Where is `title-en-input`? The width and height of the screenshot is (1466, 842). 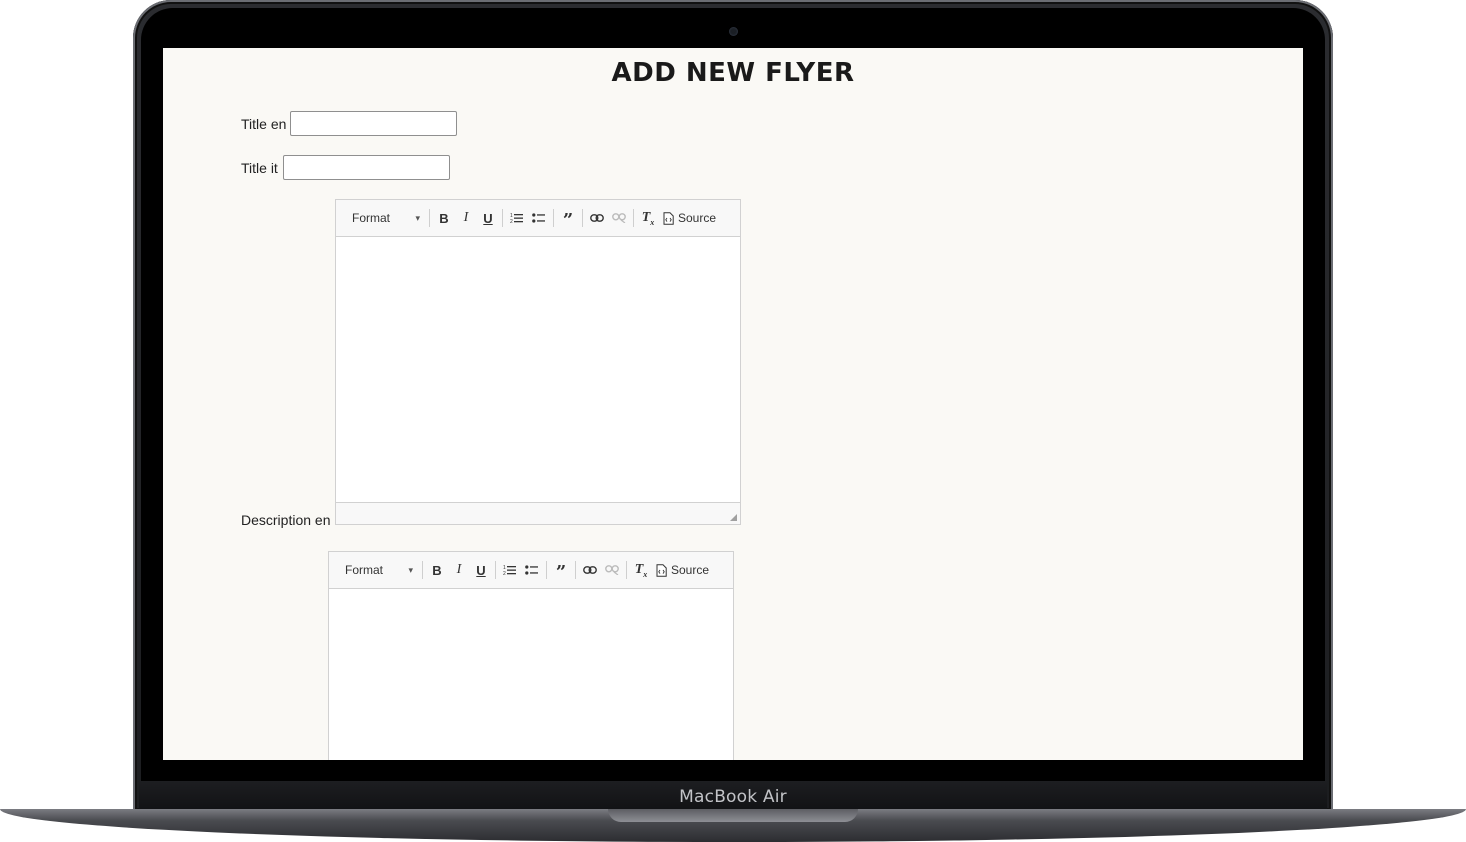 title-en-input is located at coordinates (373, 123).